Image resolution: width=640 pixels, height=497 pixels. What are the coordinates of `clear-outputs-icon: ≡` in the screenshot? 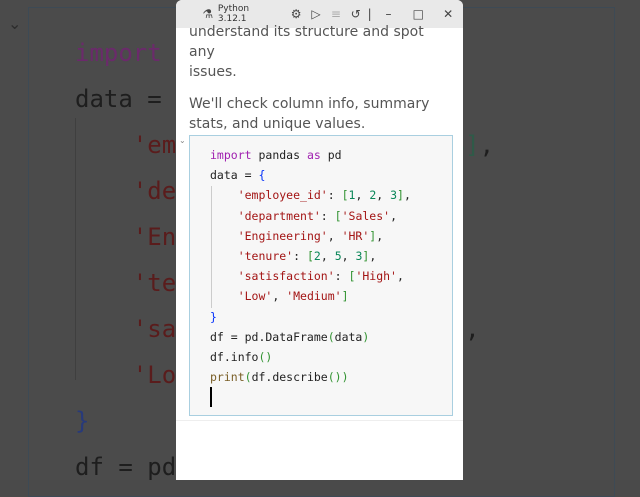 It's located at (336, 14).